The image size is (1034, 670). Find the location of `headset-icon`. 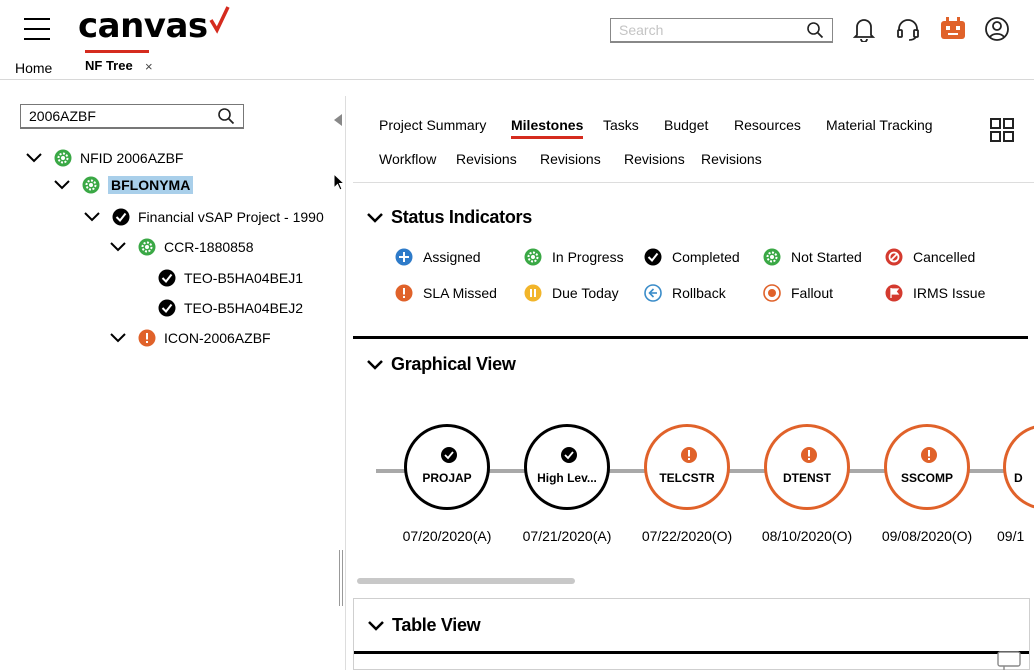

headset-icon is located at coordinates (908, 29).